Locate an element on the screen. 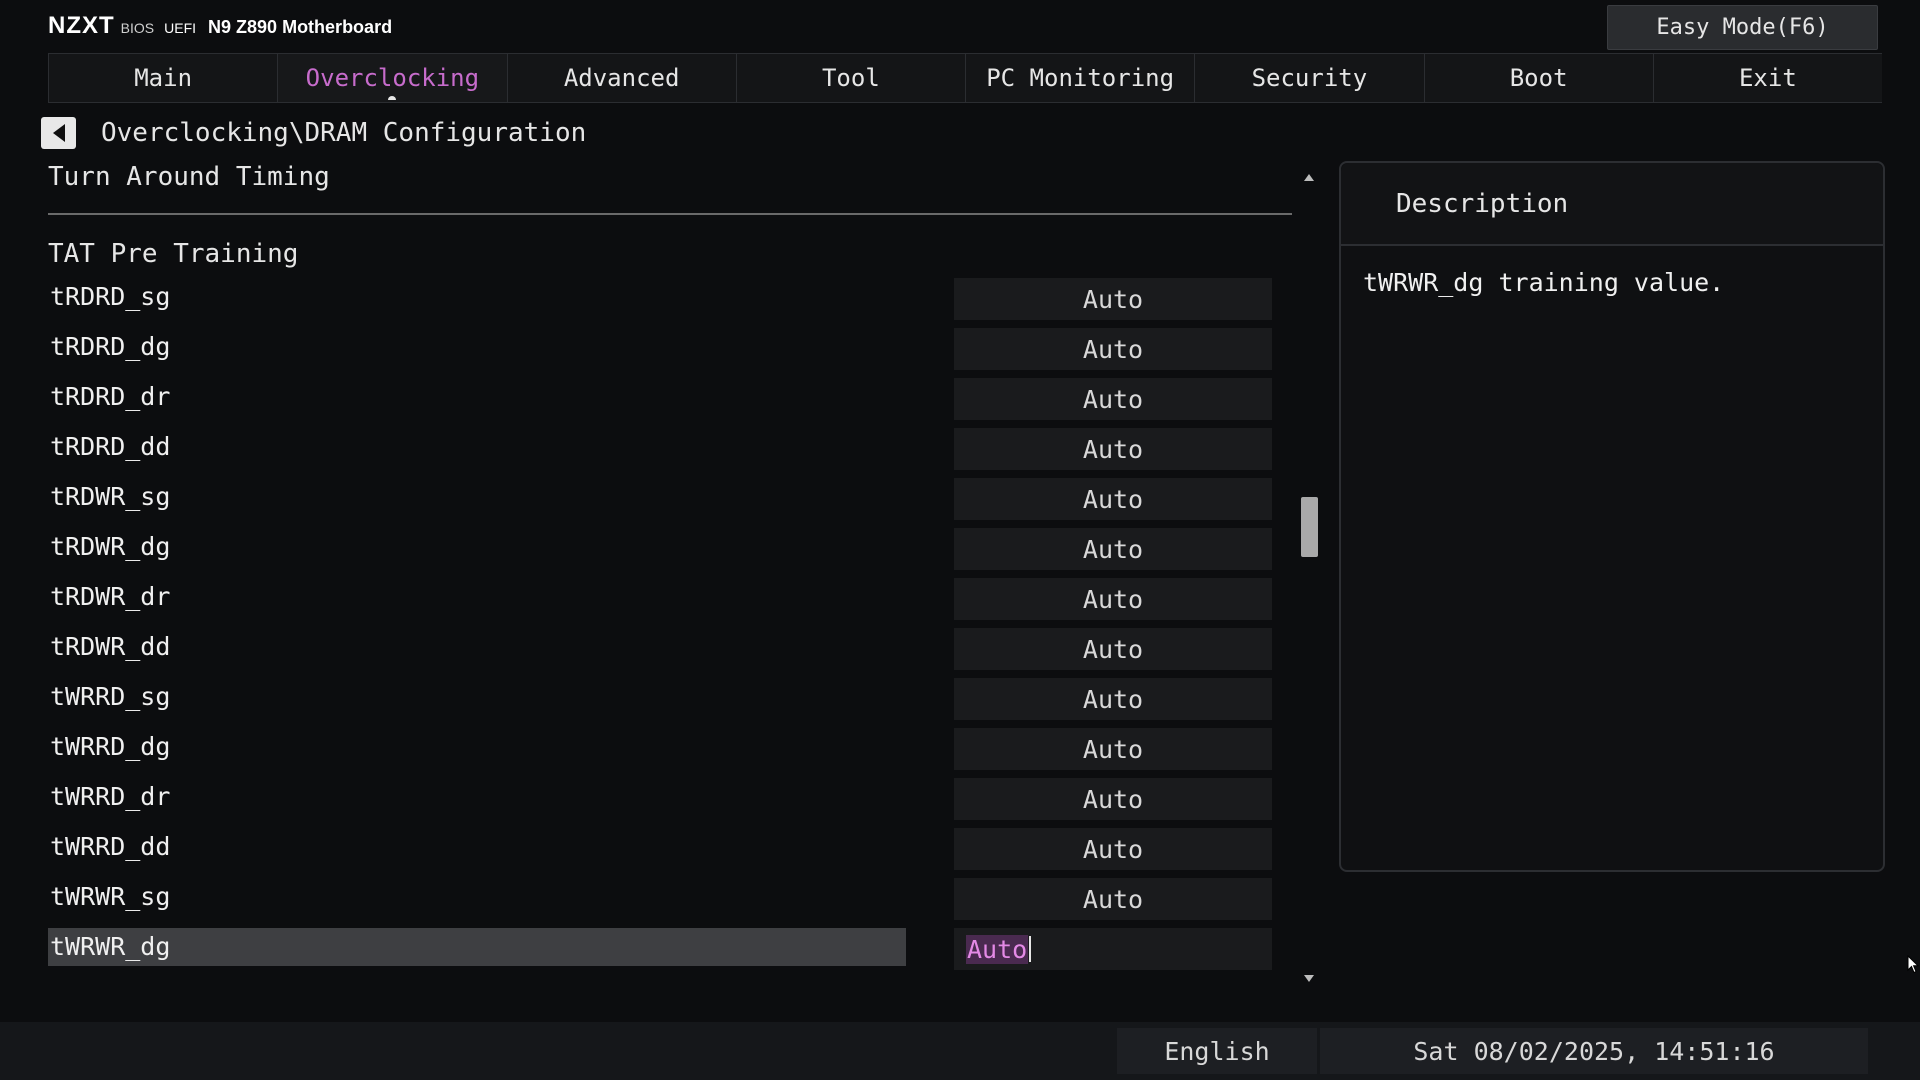  setting-label: tWRRD_dg is located at coordinates (110, 746).